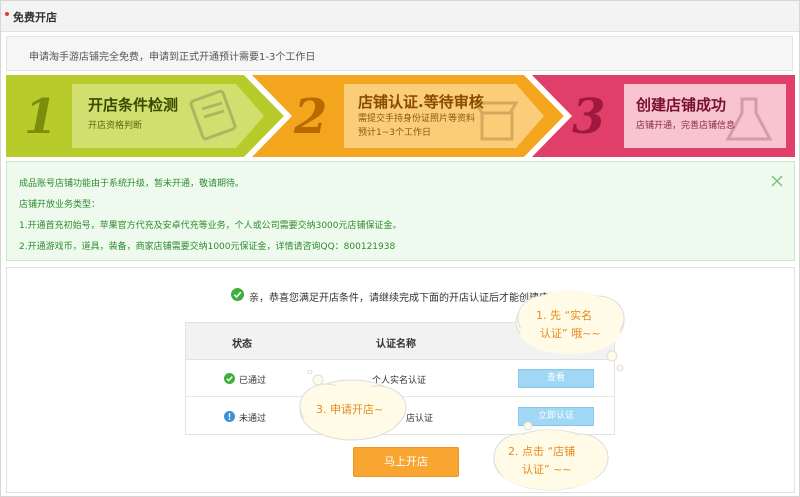 The image size is (800, 497). What do you see at coordinates (542, 451) in the screenshot?
I see `bubble-2-line-1: 2. 点击 “店铺` at bounding box center [542, 451].